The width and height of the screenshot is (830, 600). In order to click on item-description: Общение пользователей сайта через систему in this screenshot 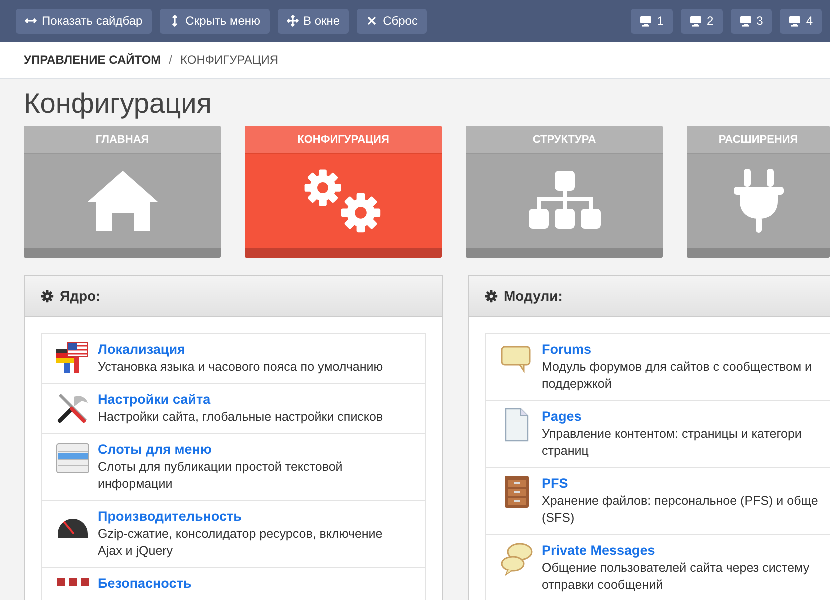, I will do `click(676, 568)`.